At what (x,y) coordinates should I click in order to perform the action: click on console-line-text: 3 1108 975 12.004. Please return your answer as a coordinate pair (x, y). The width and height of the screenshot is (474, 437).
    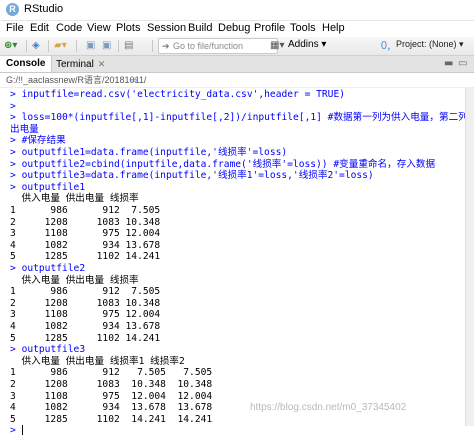
    Looking at the image, I should click on (85, 315).